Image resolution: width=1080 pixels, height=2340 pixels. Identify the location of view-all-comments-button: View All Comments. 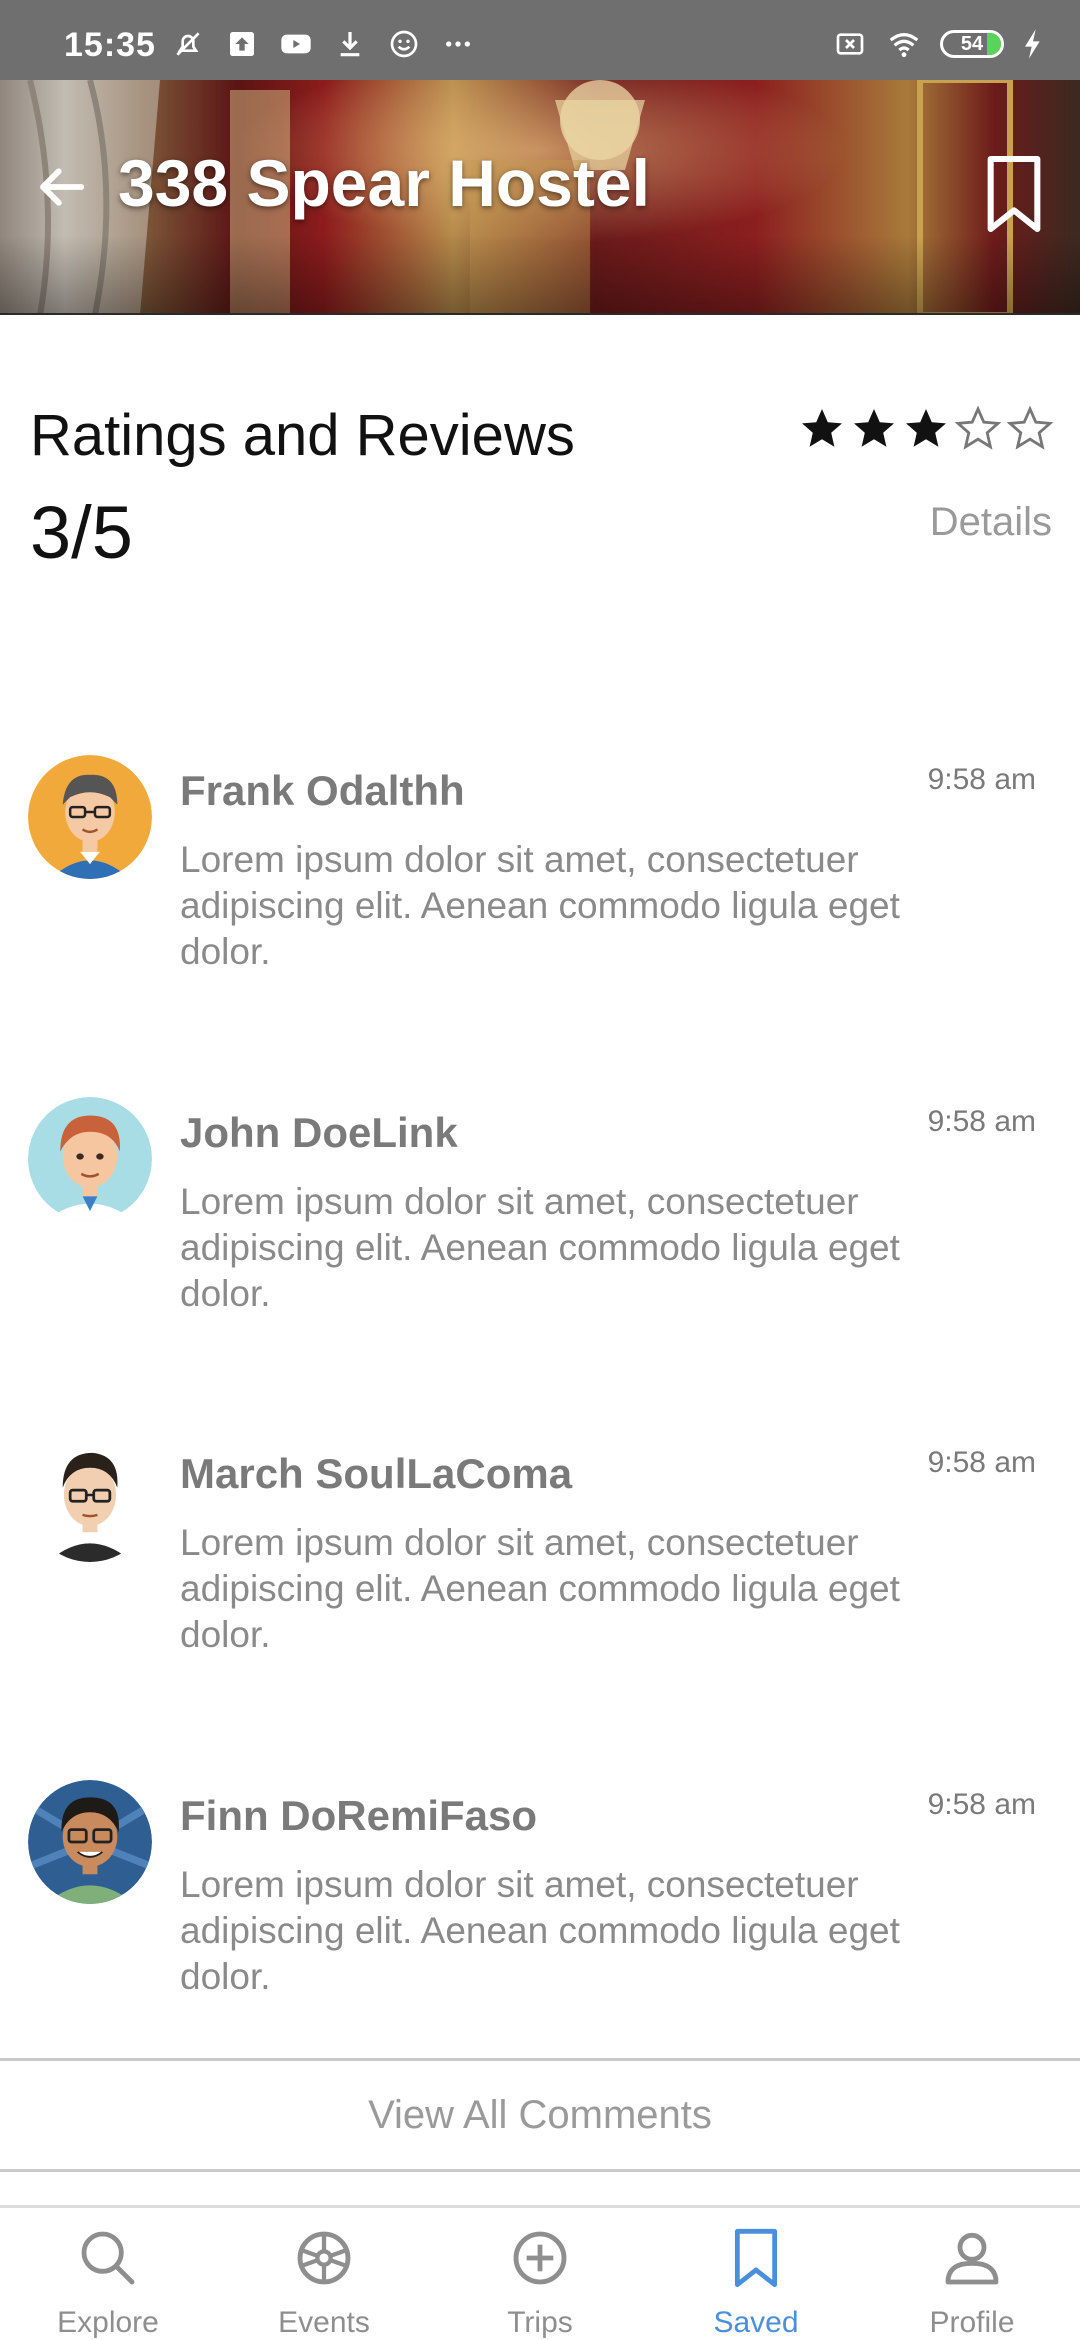
(540, 2115).